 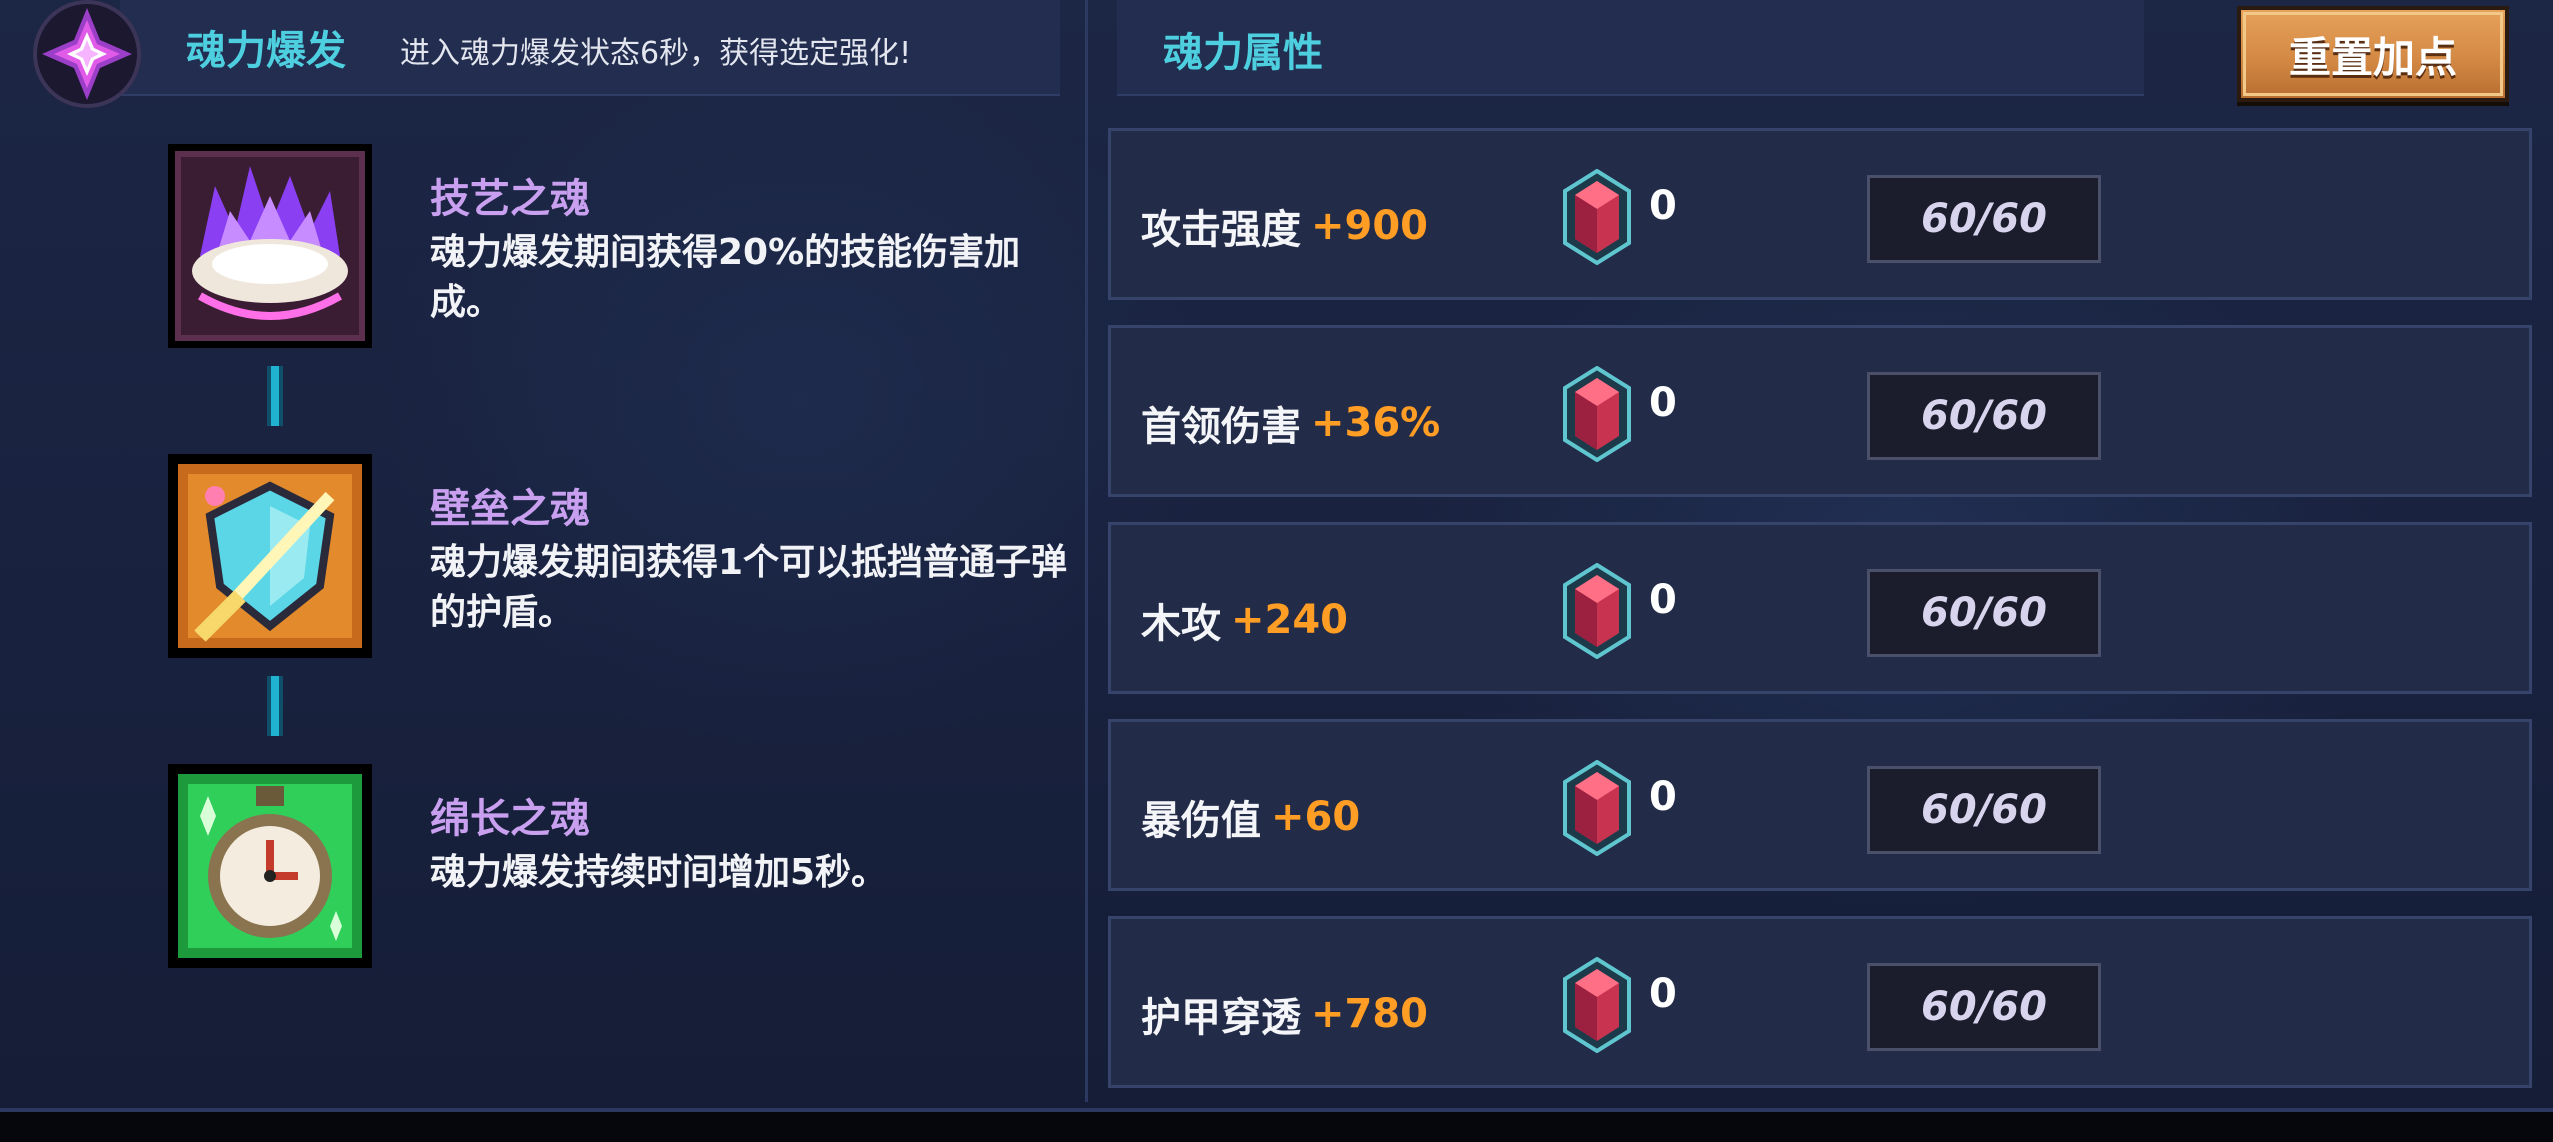 I want to click on stat-row: 首领伤害 +36% 0 60/60, so click(x=1820, y=411).